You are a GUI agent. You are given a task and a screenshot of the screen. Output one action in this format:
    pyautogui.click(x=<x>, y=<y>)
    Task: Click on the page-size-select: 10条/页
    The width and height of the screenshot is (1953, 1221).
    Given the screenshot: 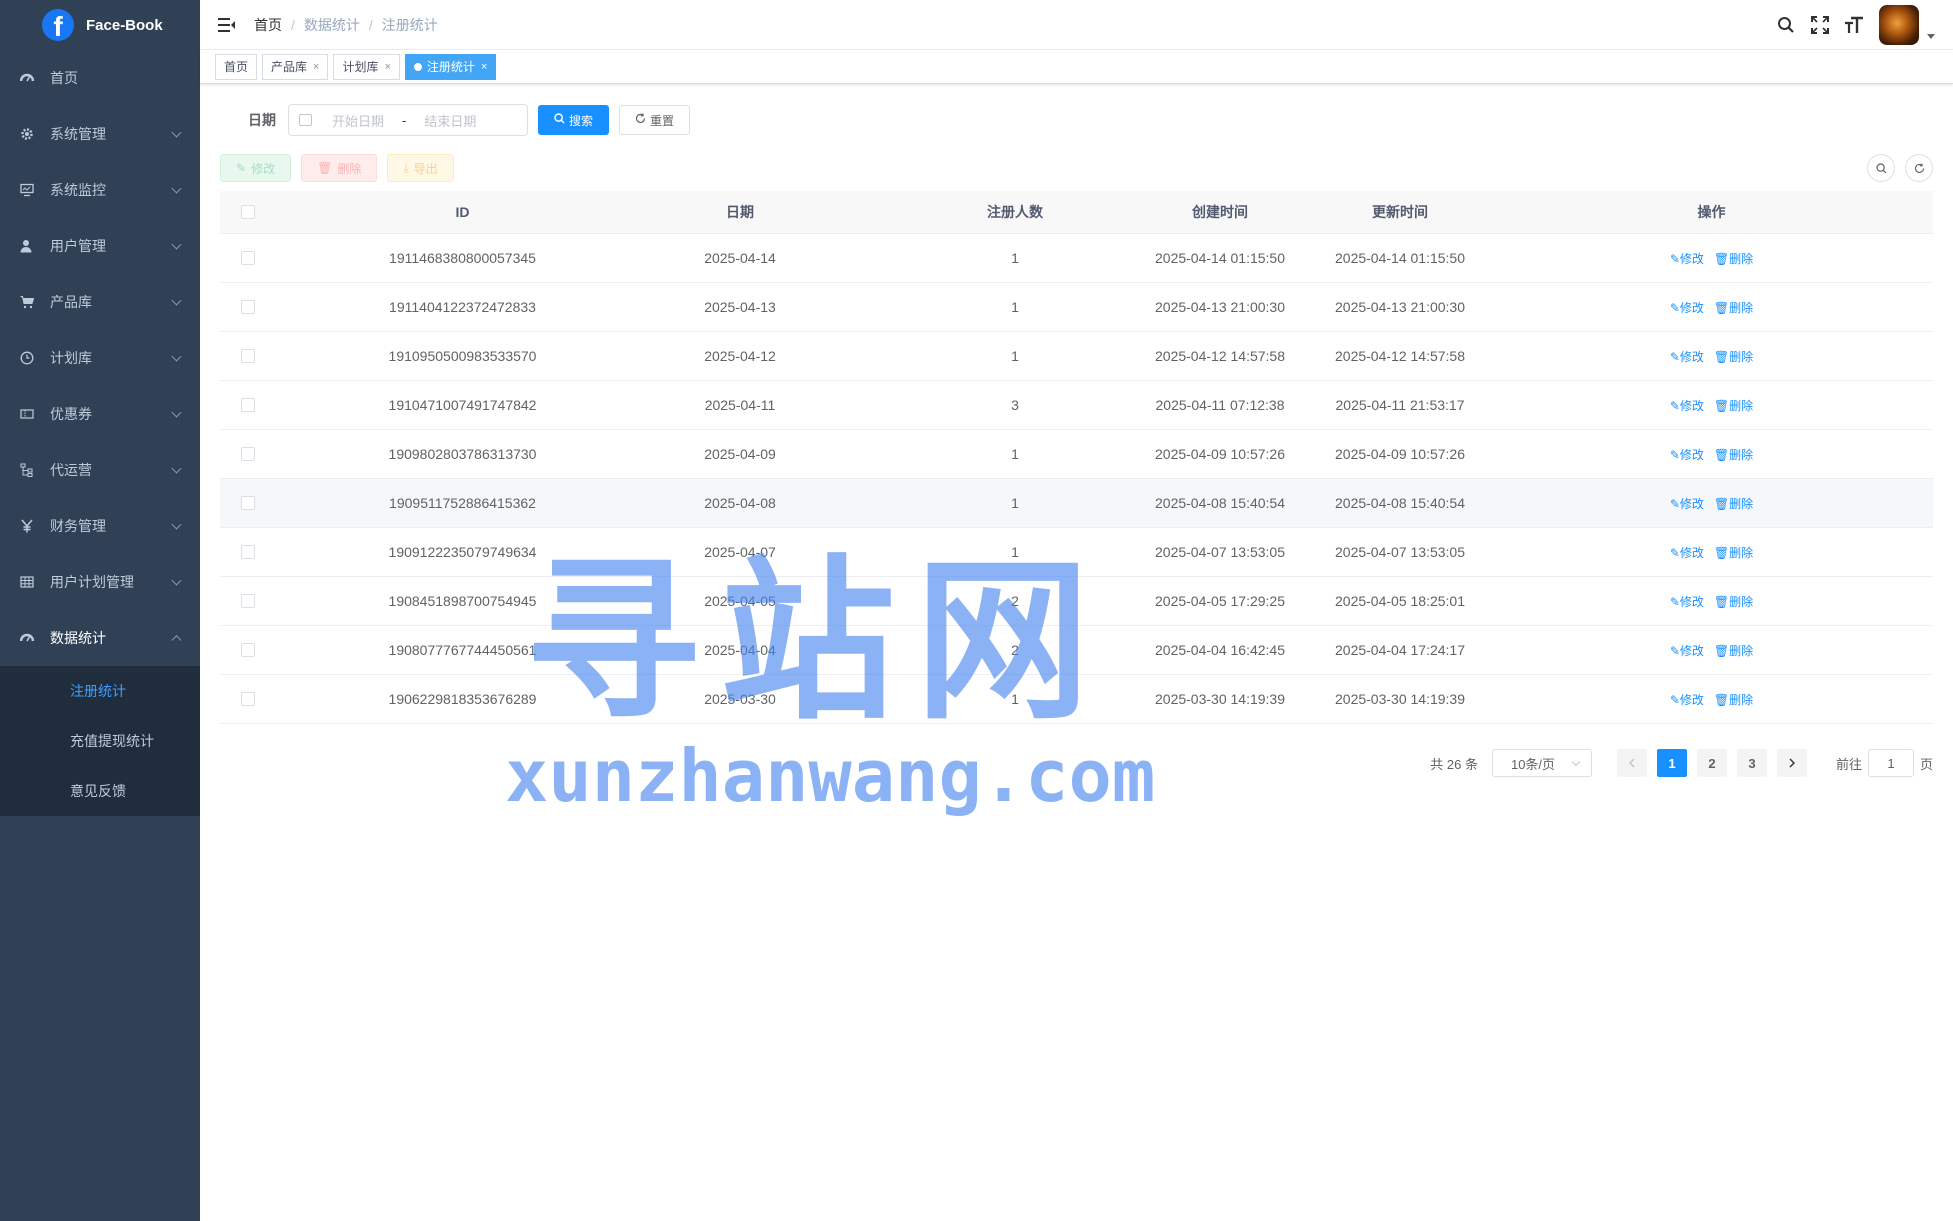 What is the action you would take?
    pyautogui.click(x=1541, y=763)
    